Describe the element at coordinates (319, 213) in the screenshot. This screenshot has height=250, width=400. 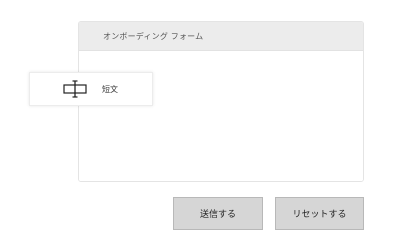
I see `reset-button: リセットする` at that location.